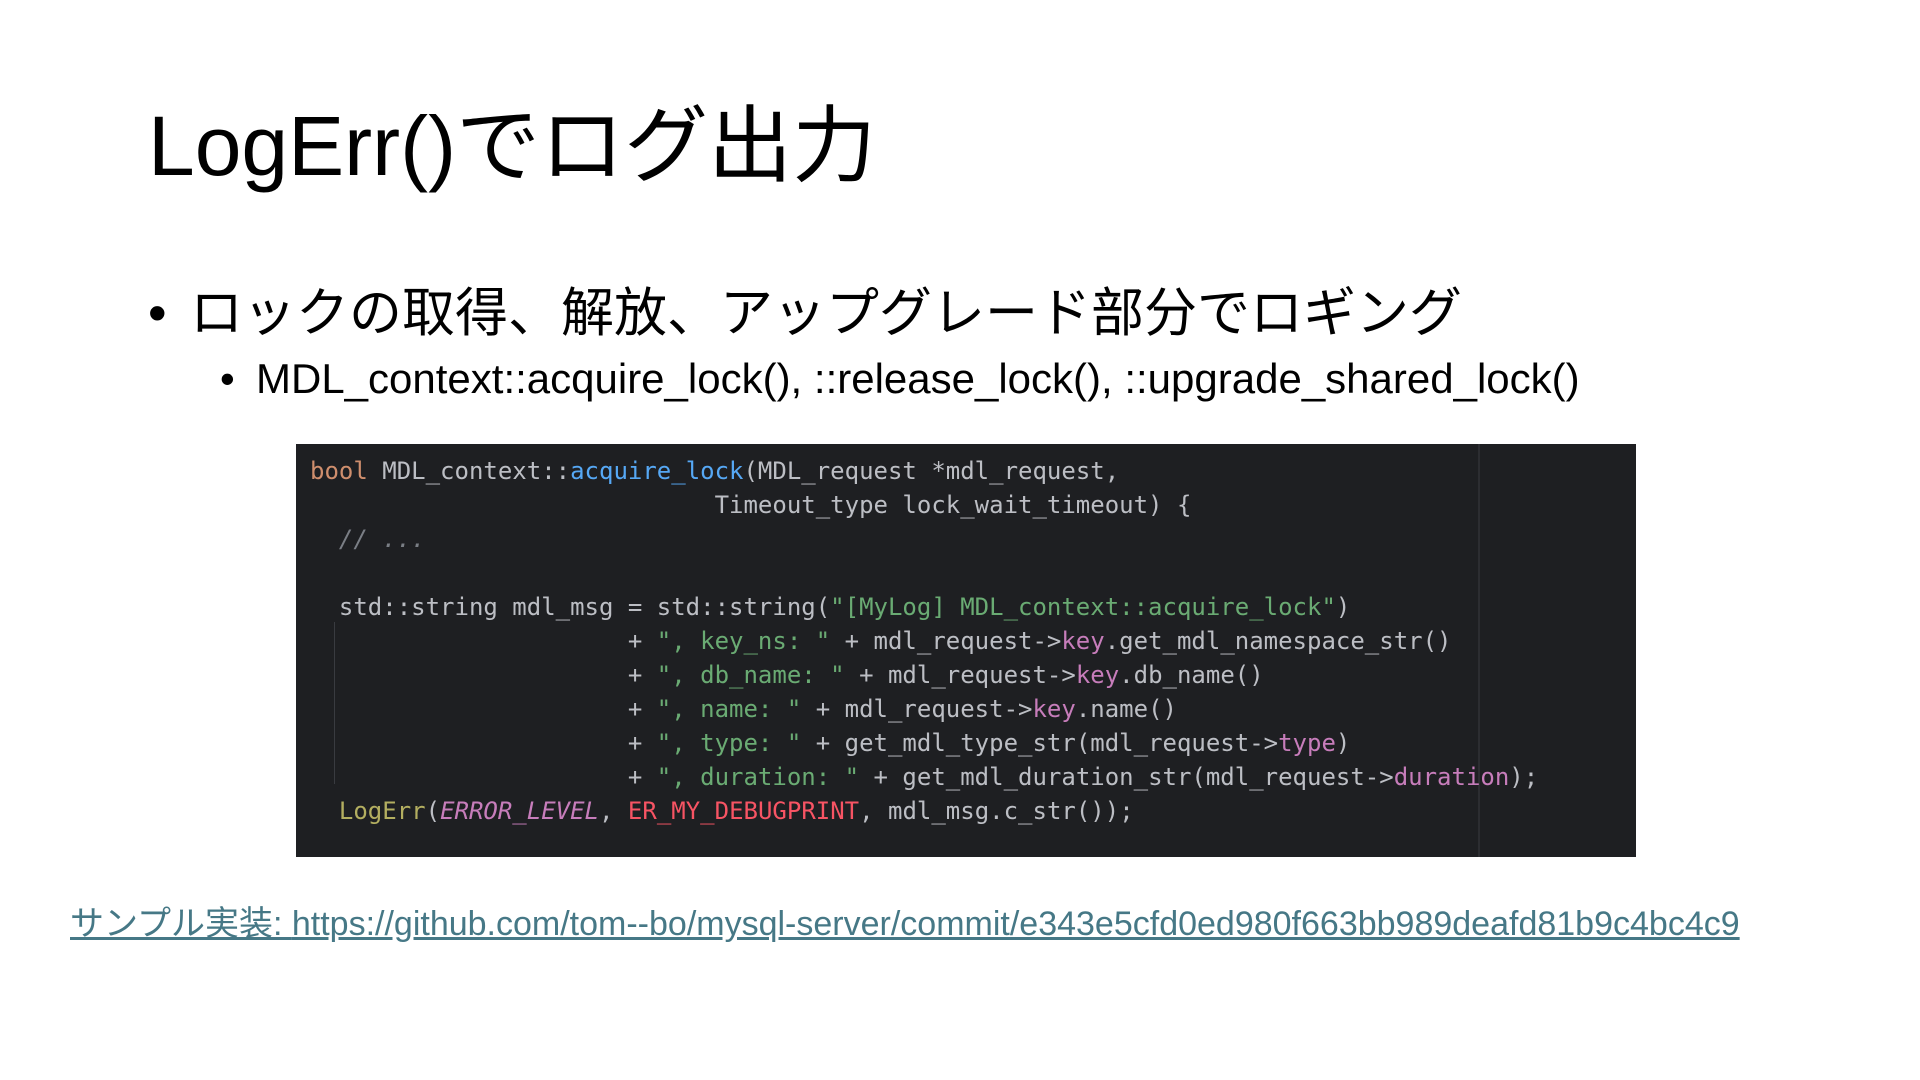 The height and width of the screenshot is (1080, 1920). Describe the element at coordinates (1191, 675) in the screenshot. I see `code-token: .db_name()` at that location.